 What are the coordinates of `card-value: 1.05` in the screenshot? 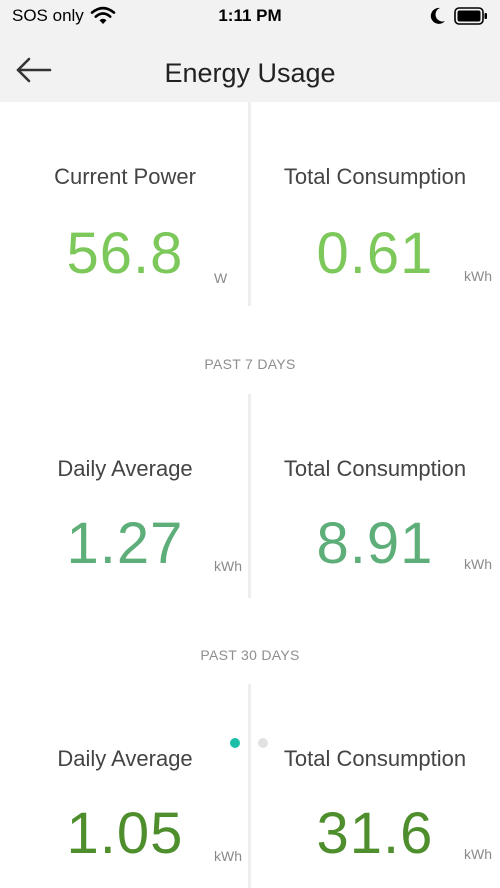 It's located at (125, 833).